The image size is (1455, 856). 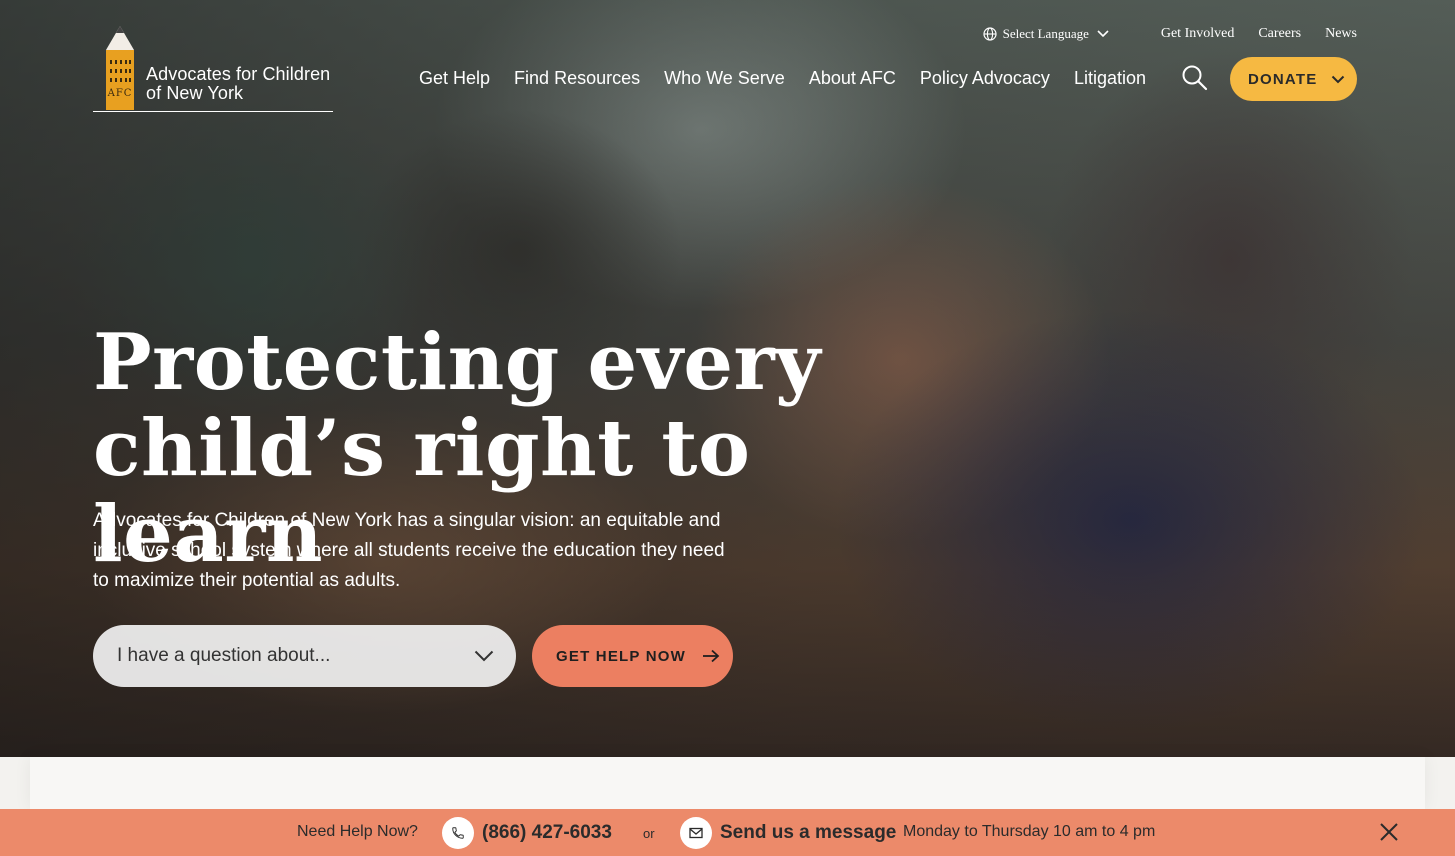 I want to click on phone-icon, so click(x=458, y=833).